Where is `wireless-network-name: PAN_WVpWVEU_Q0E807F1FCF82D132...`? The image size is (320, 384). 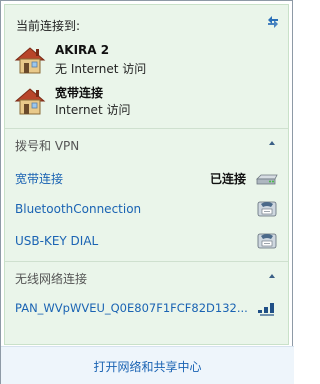
wireless-network-name: PAN_WVpWVEU_Q0E807F1FCF82D132... is located at coordinates (131, 308).